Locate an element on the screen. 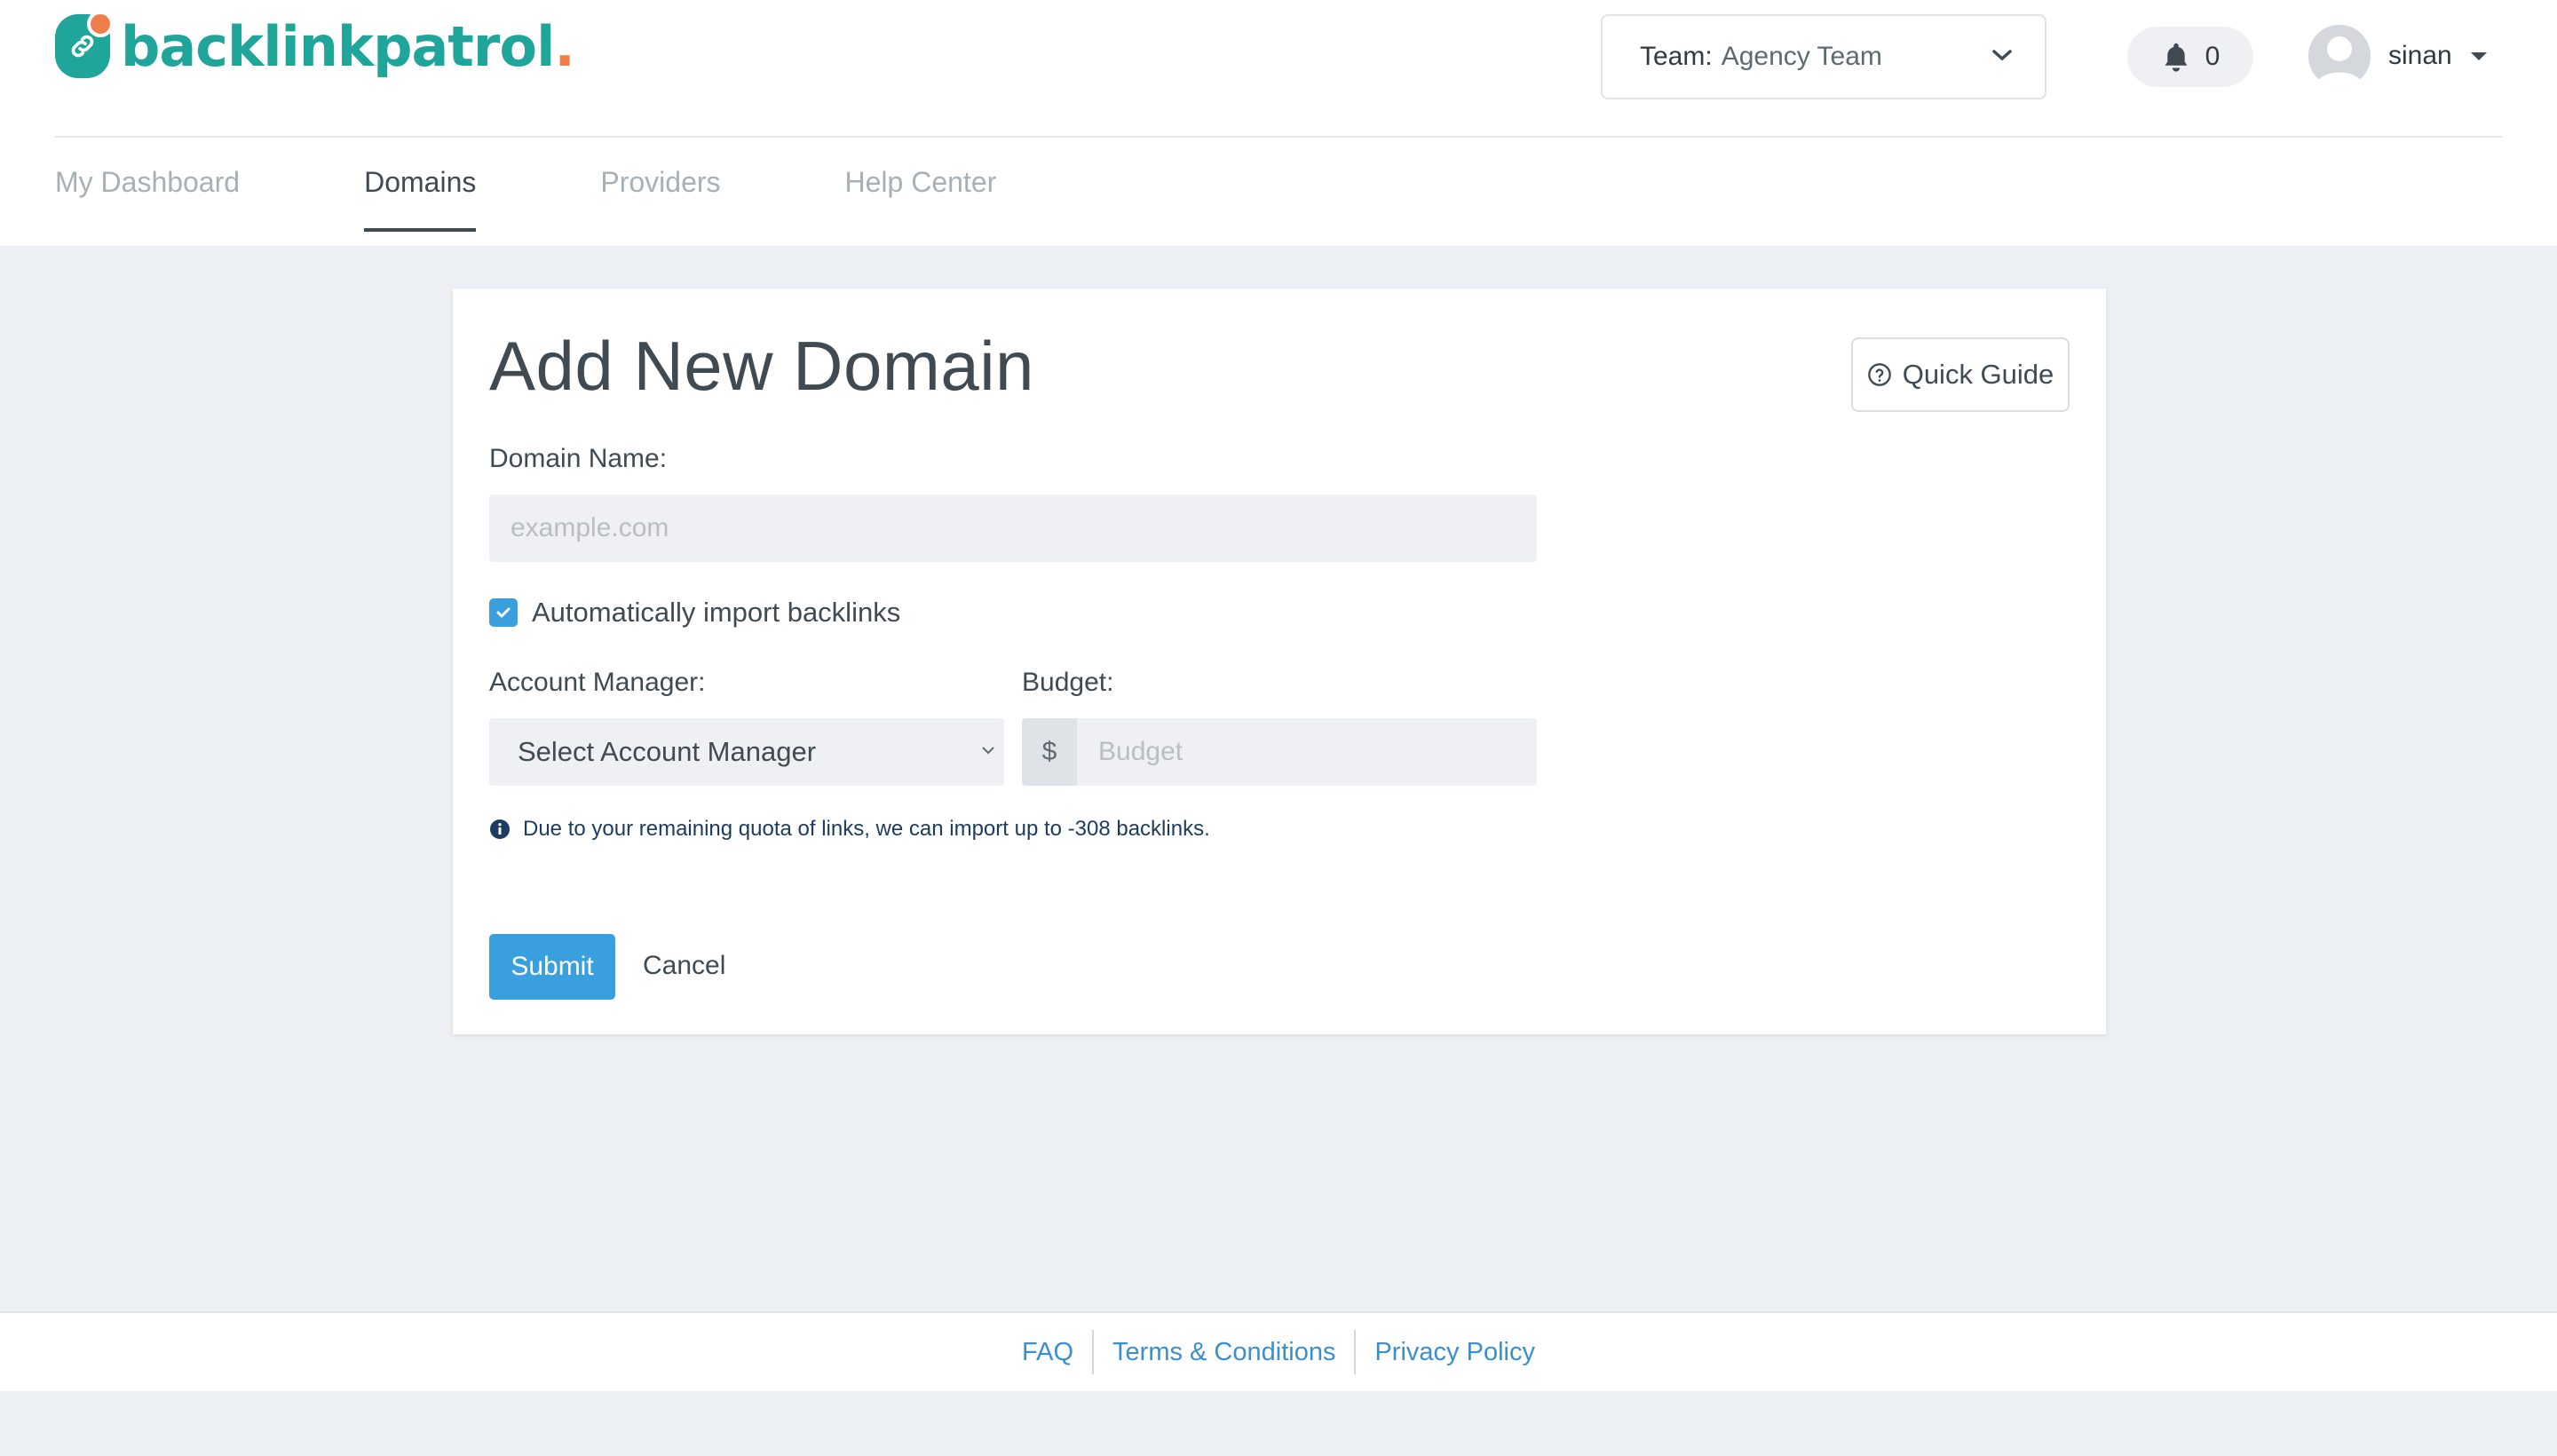 Image resolution: width=2557 pixels, height=1456 pixels. caret-down-icon is located at coordinates (2479, 56).